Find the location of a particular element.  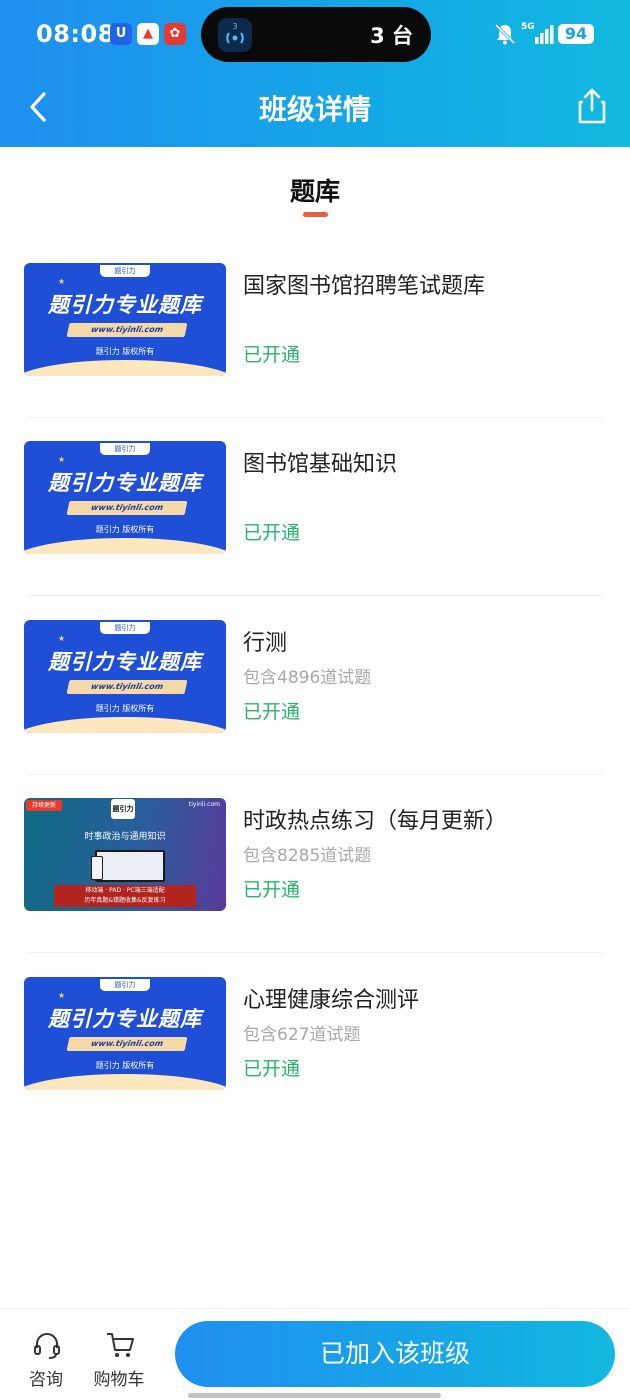

page-title: 班级详情 is located at coordinates (314, 109).